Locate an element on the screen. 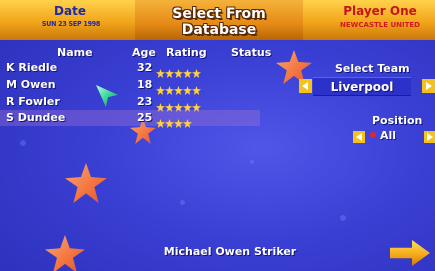  team-prev-button is located at coordinates (305, 86).